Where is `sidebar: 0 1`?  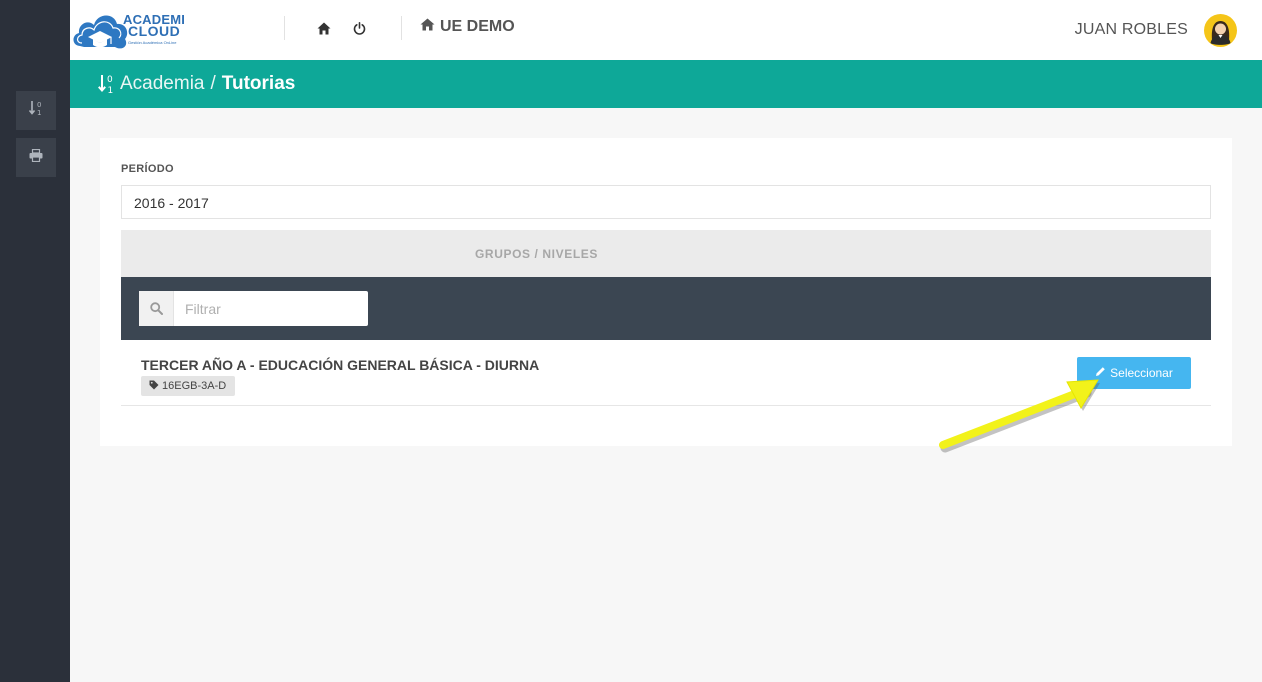 sidebar: 0 1 is located at coordinates (35, 371).